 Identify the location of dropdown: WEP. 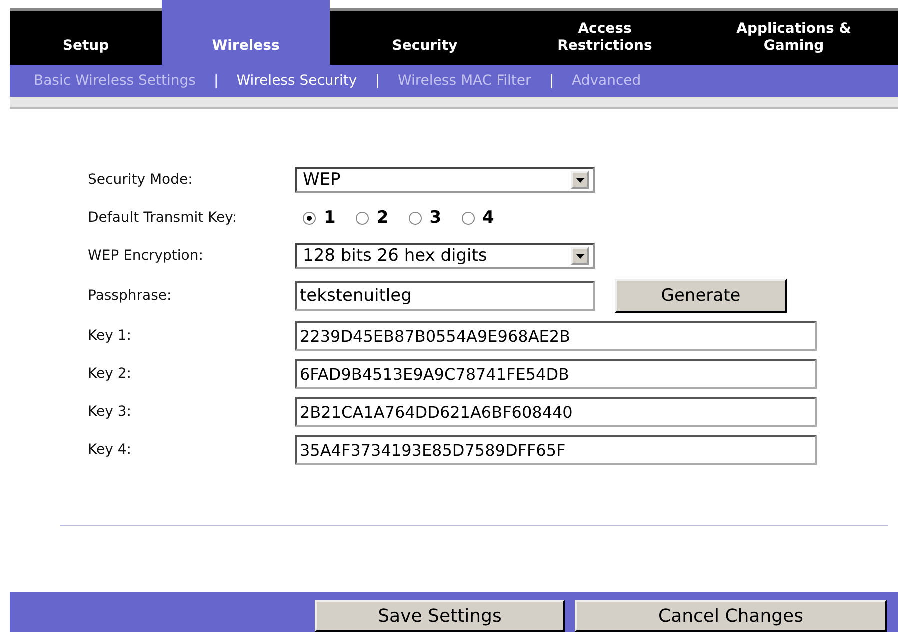
(445, 180).